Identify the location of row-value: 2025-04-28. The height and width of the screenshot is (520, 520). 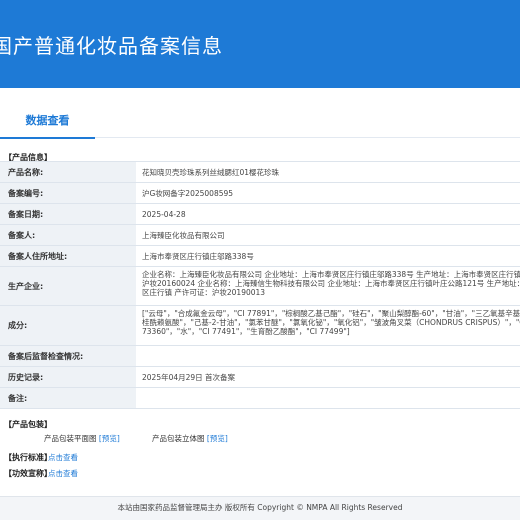
(164, 214).